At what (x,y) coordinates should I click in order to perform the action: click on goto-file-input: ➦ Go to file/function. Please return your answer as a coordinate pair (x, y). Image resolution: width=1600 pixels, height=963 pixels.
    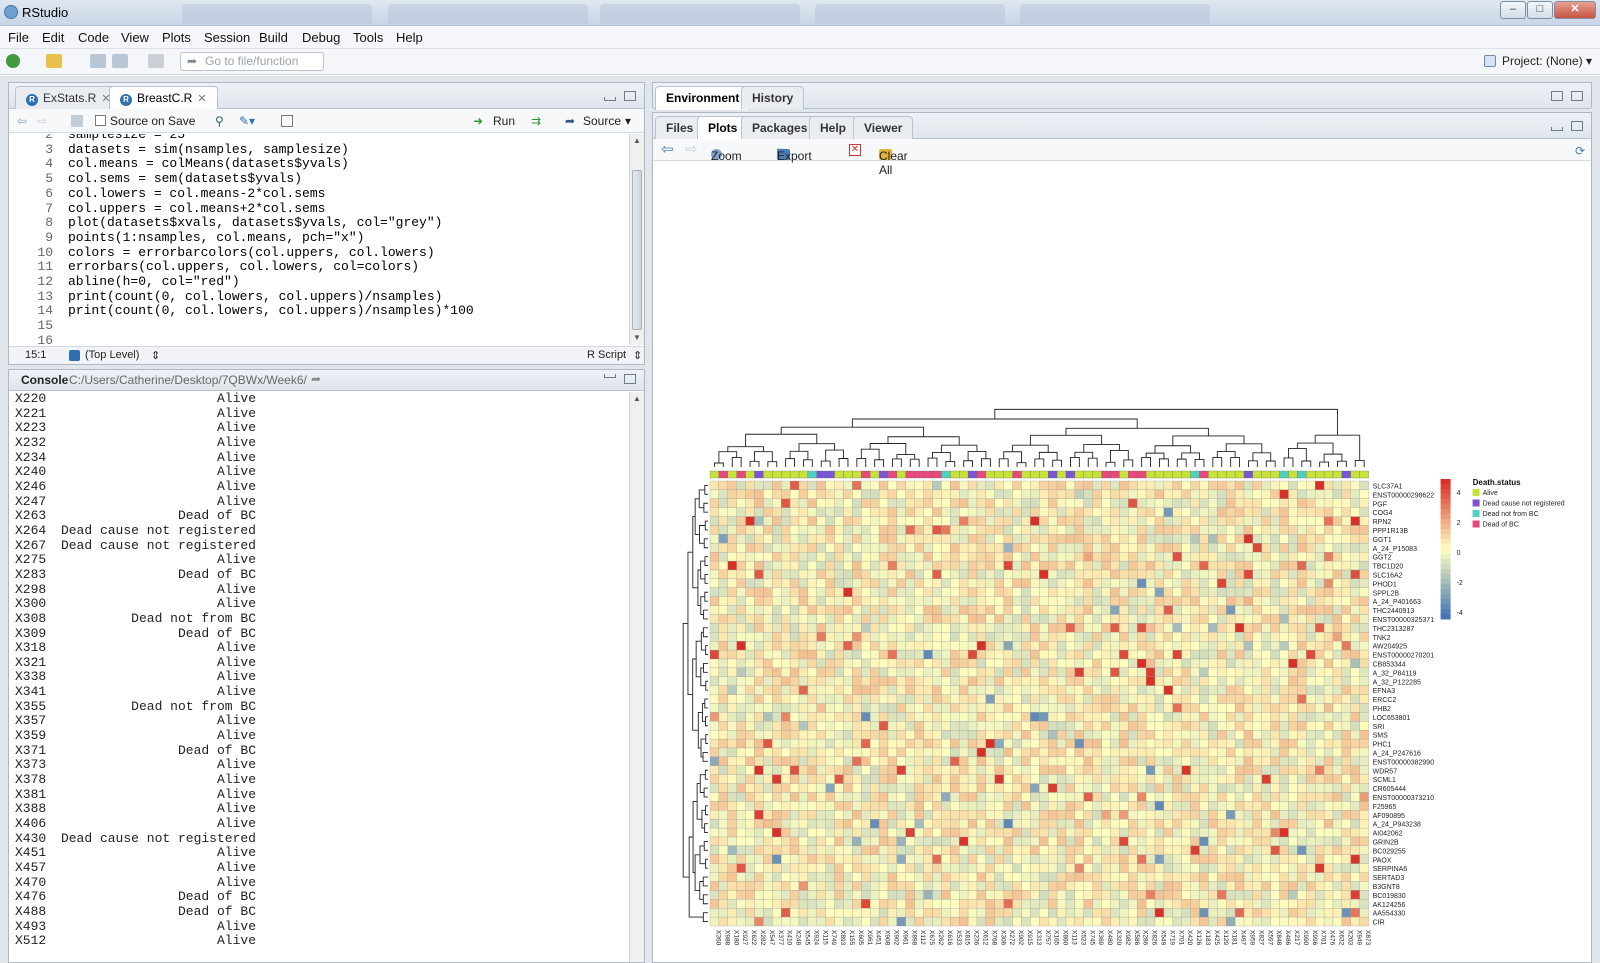
    Looking at the image, I should click on (252, 61).